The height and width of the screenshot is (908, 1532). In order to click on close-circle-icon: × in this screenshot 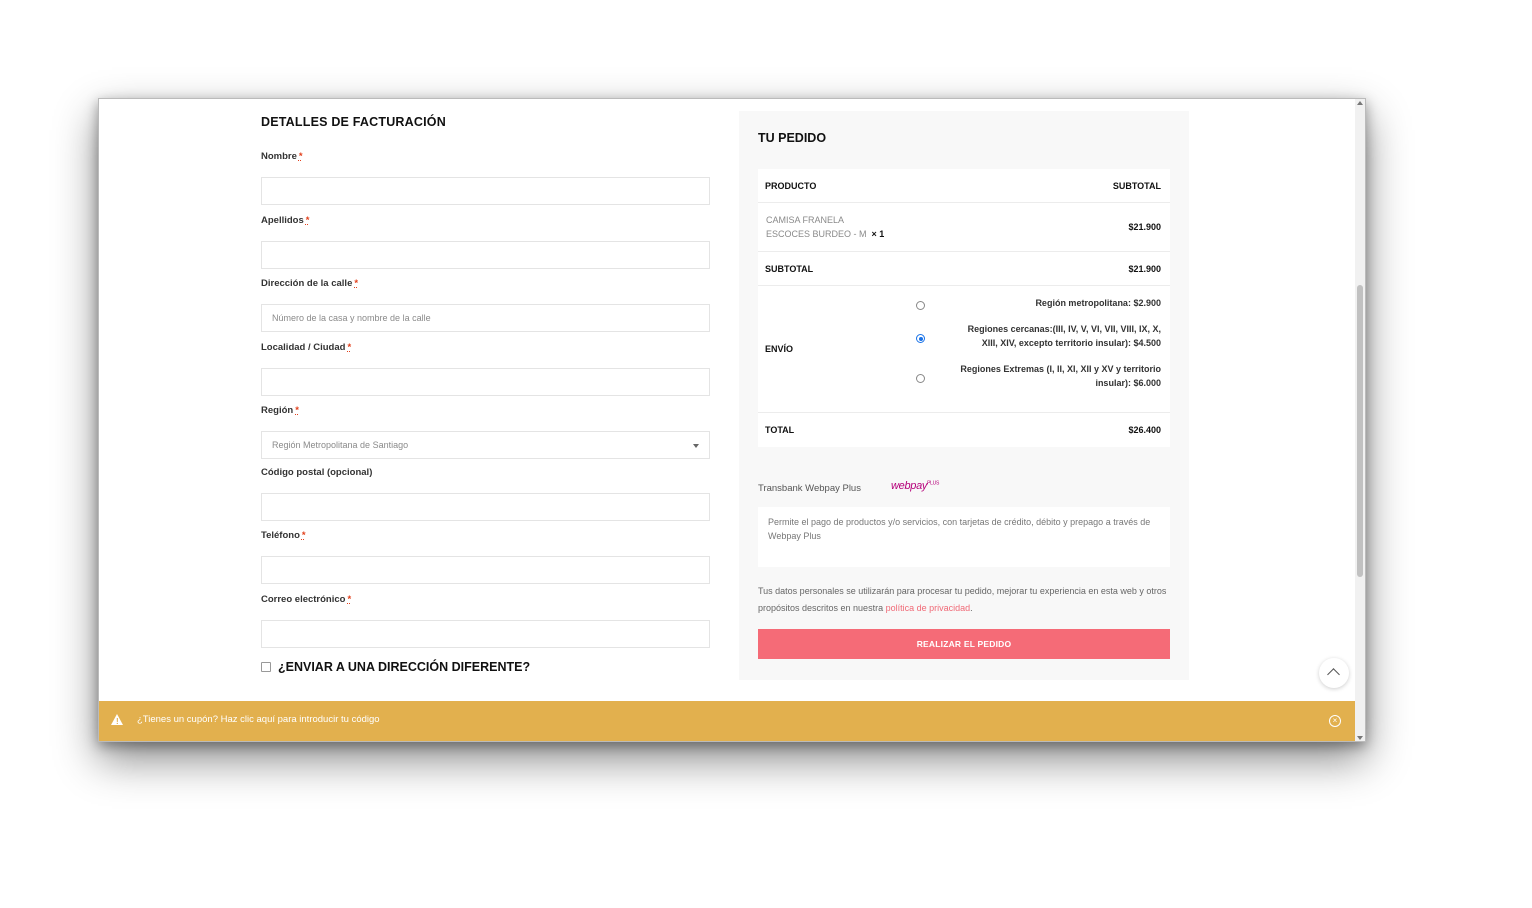, I will do `click(1335, 721)`.